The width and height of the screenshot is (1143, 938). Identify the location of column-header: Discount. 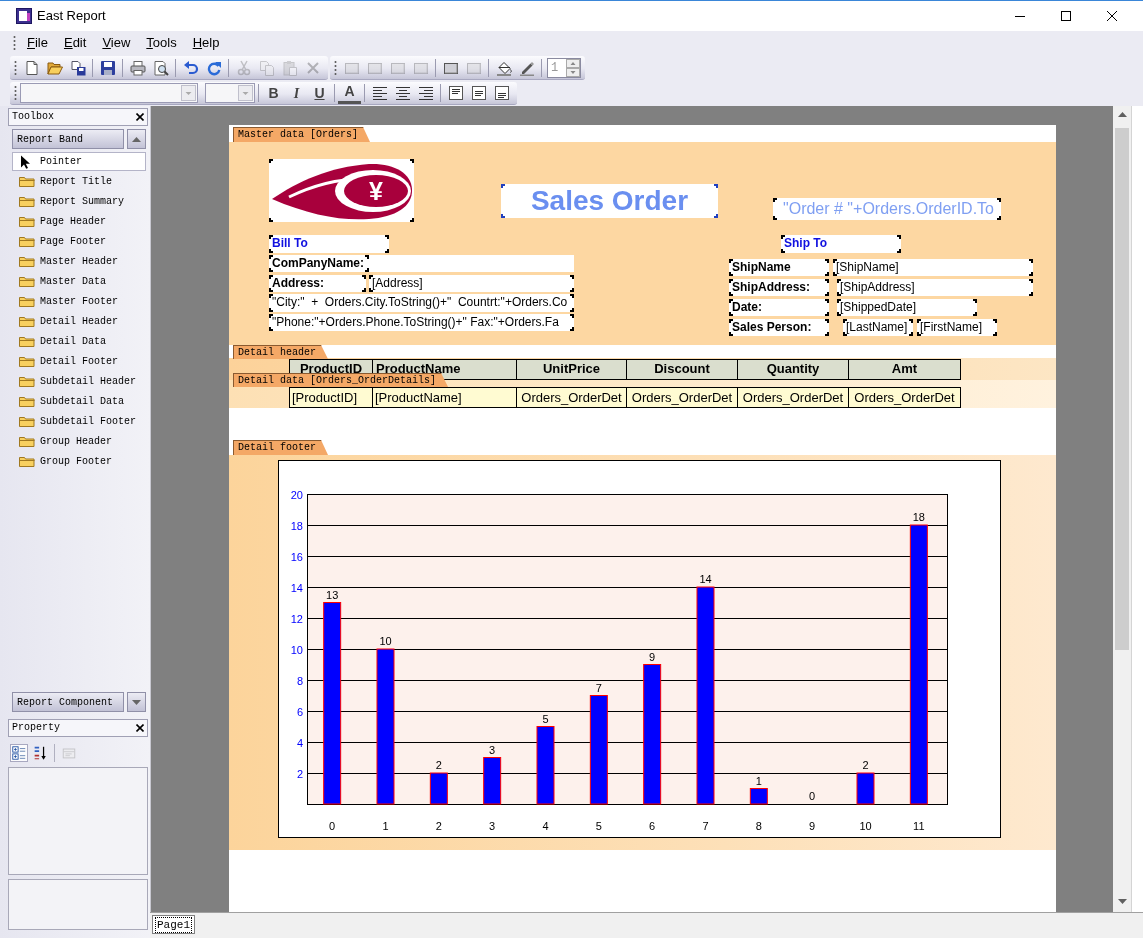
(682, 369).